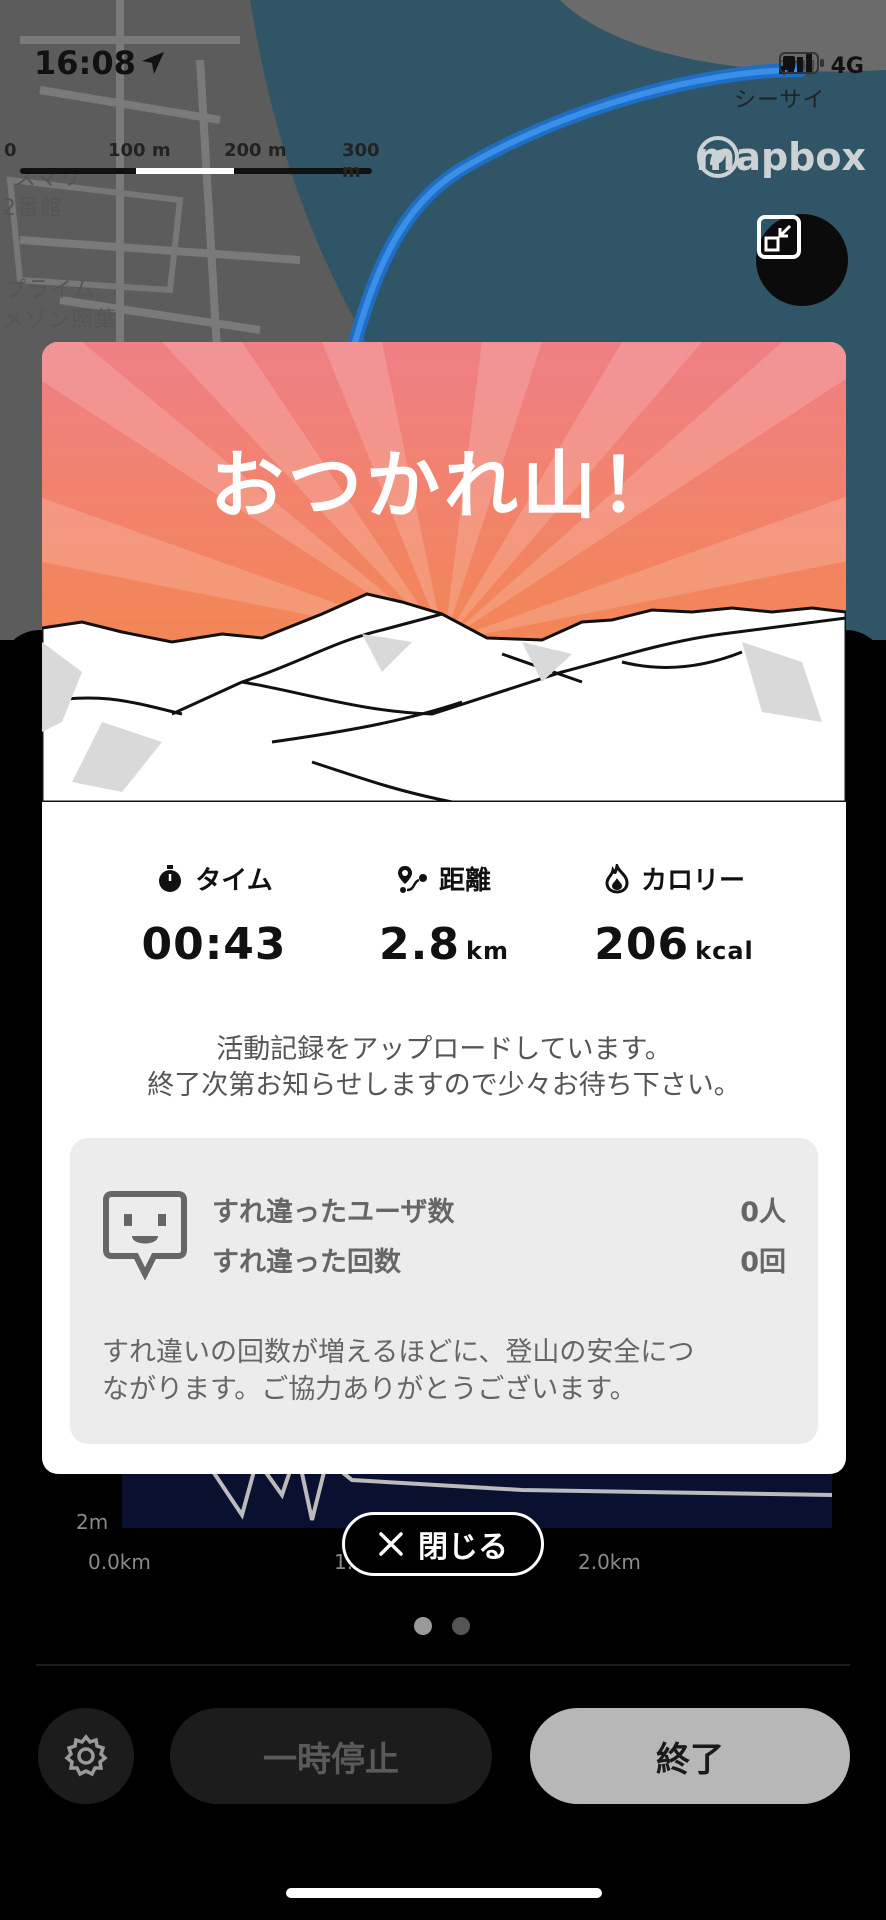 This screenshot has height=1920, width=886. What do you see at coordinates (139, 150) in the screenshot?
I see `scale-label: 100 m` at bounding box center [139, 150].